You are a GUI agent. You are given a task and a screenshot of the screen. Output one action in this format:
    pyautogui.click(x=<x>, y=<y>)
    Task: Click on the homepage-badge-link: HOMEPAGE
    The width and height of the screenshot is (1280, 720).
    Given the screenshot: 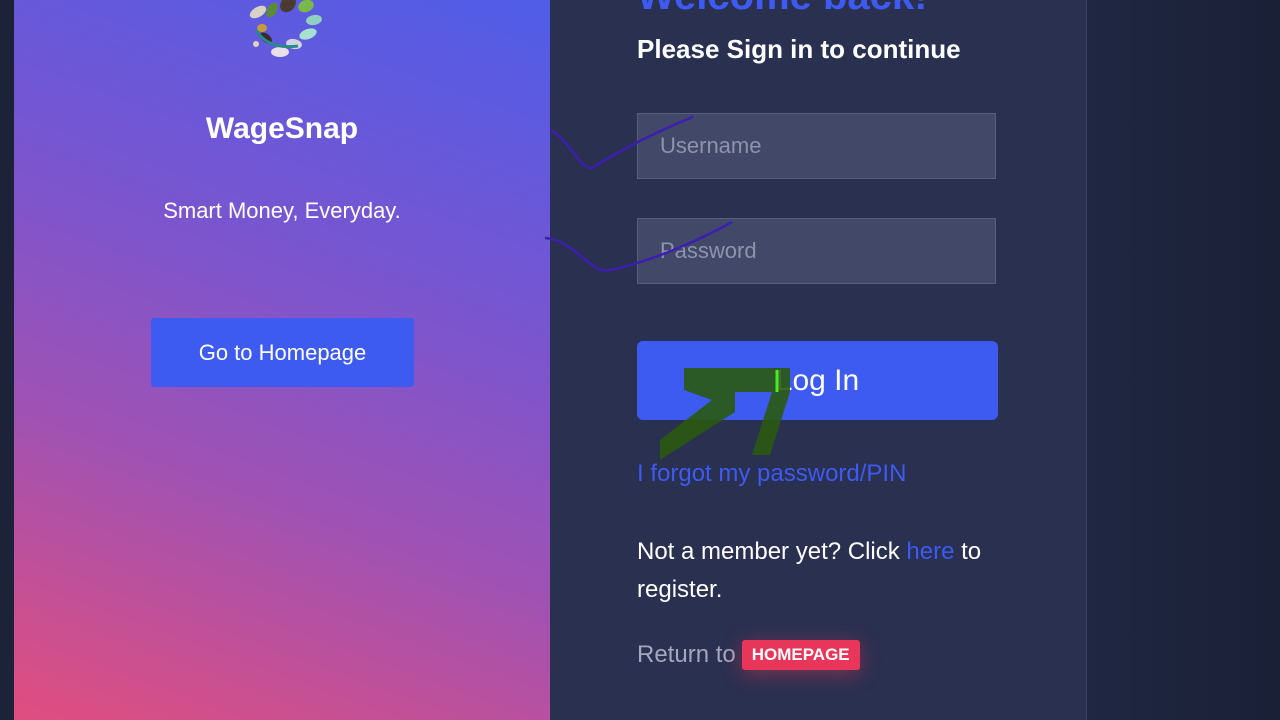 What is the action you would take?
    pyautogui.click(x=800, y=655)
    